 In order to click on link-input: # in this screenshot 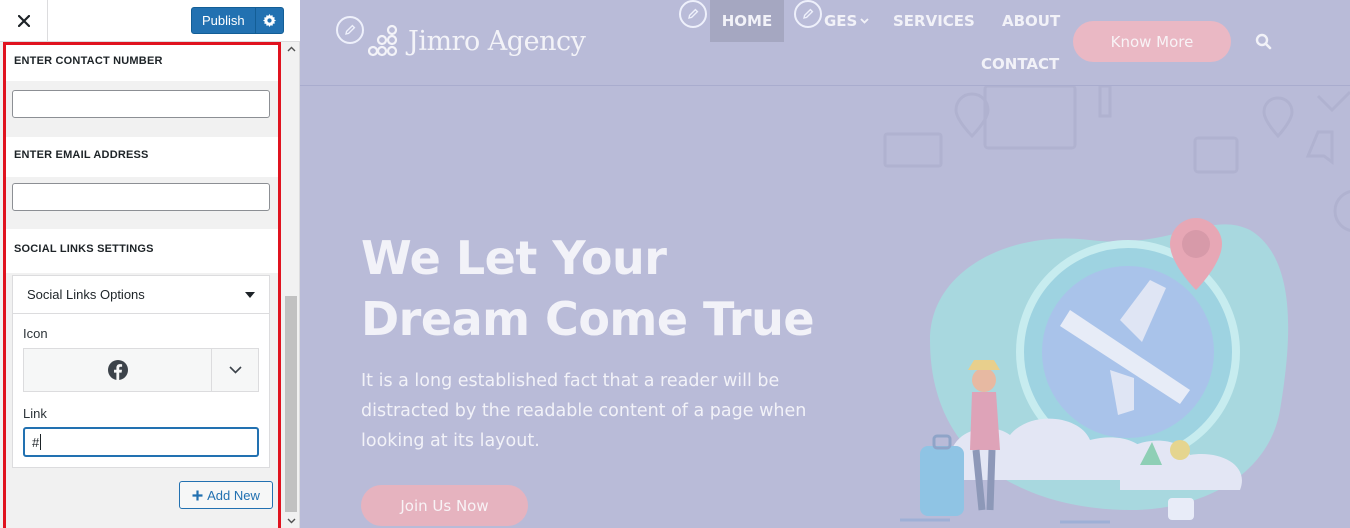, I will do `click(141, 442)`.